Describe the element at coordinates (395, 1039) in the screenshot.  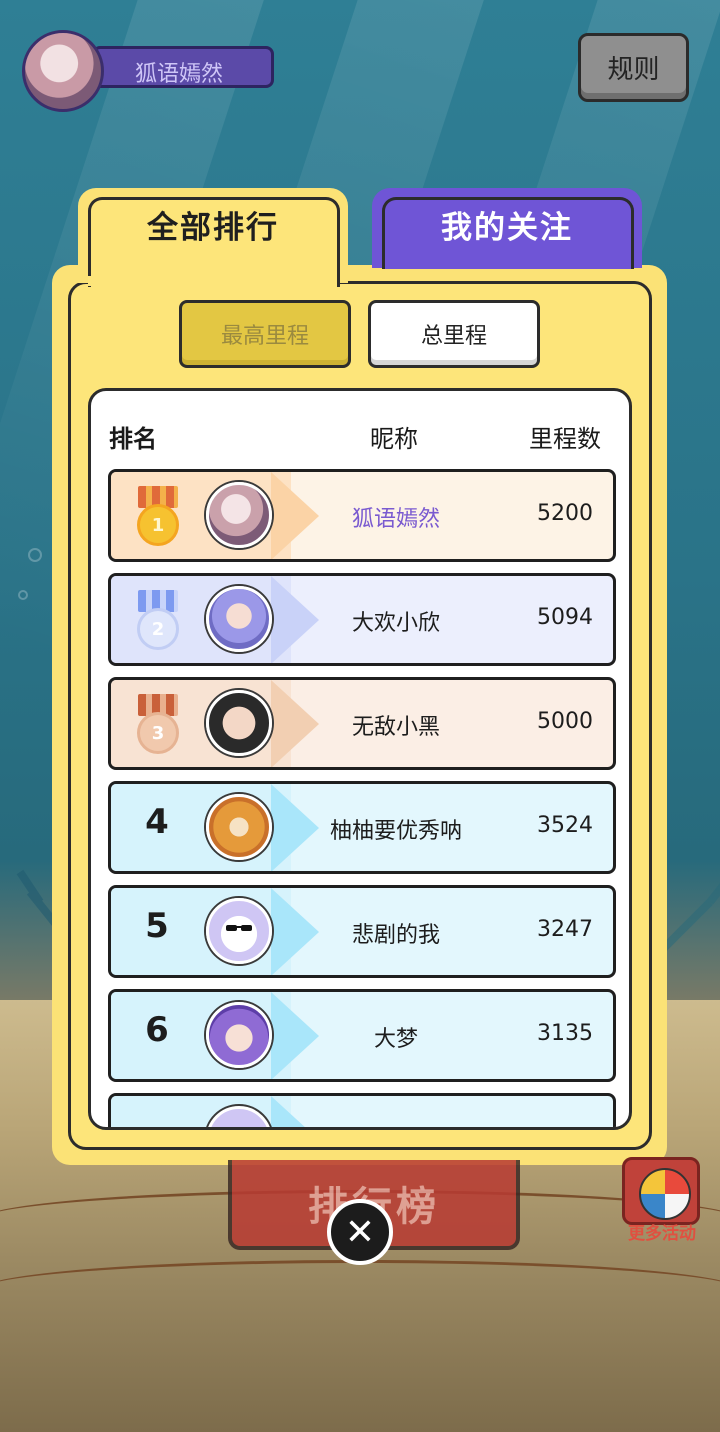
I see `player-name: 大梦` at that location.